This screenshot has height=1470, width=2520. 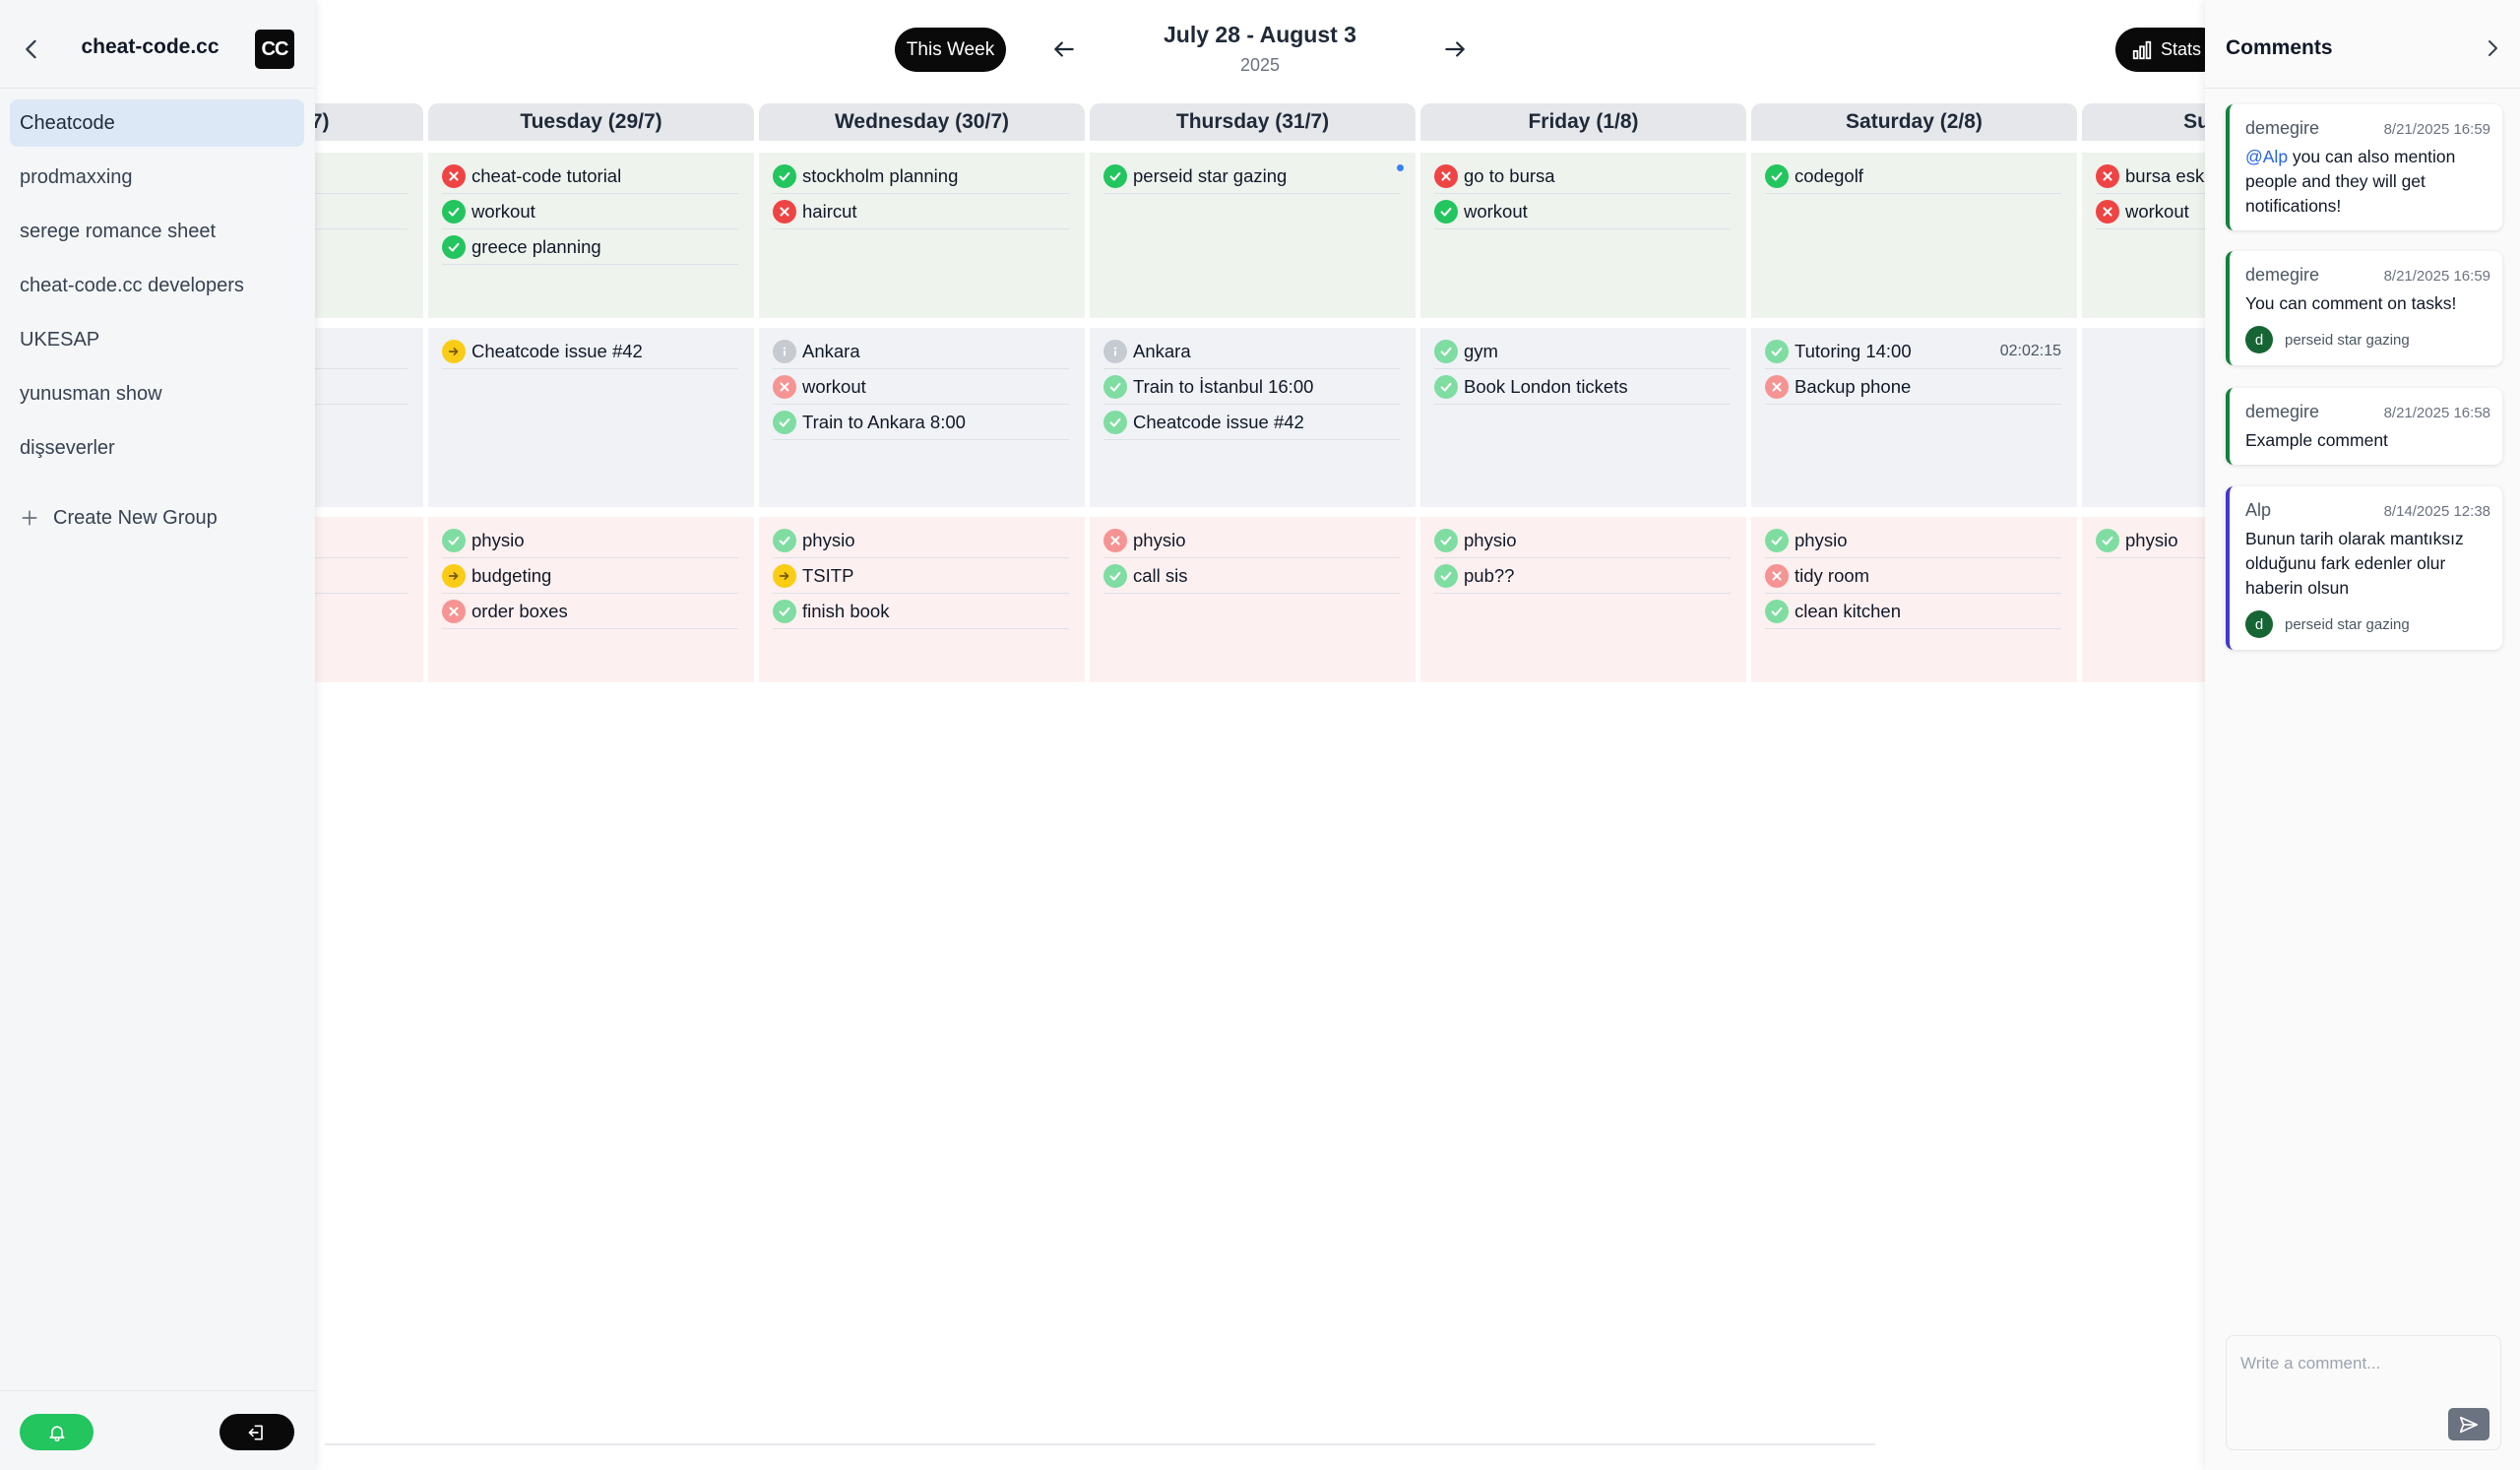 What do you see at coordinates (1913, 611) in the screenshot?
I see `task-item: clean kitchen` at bounding box center [1913, 611].